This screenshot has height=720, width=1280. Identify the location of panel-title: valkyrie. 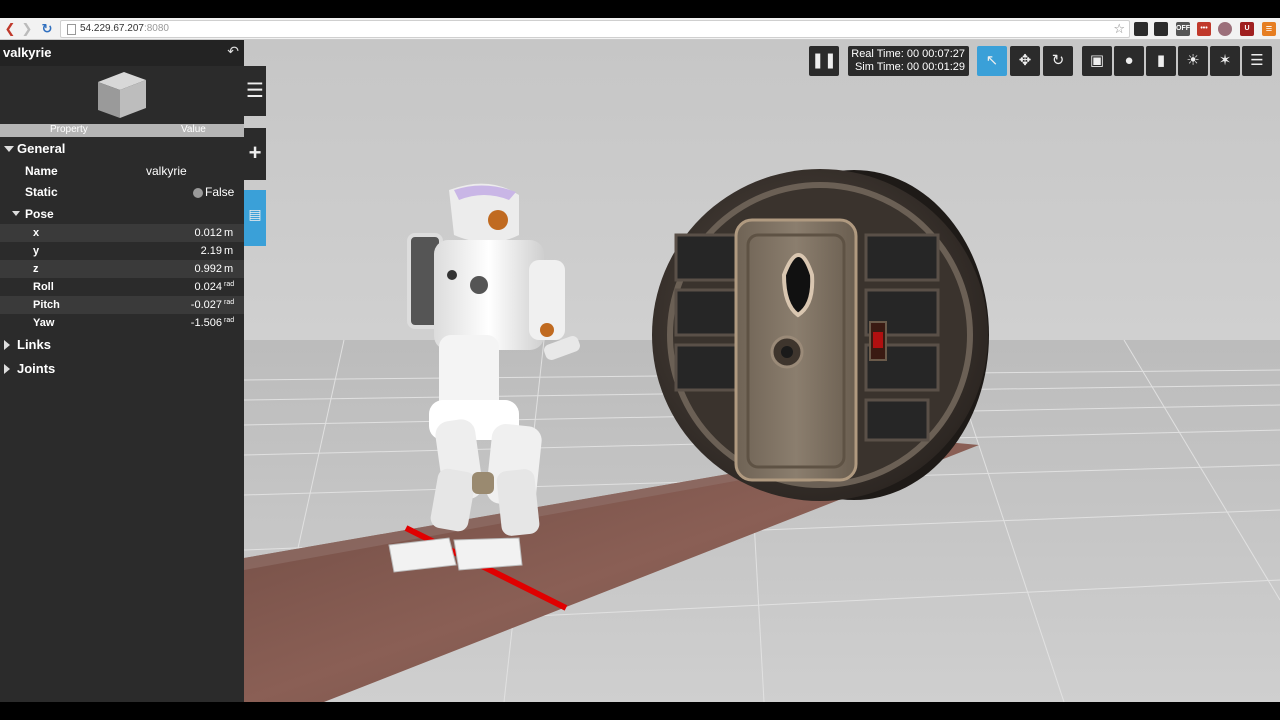
(27, 52).